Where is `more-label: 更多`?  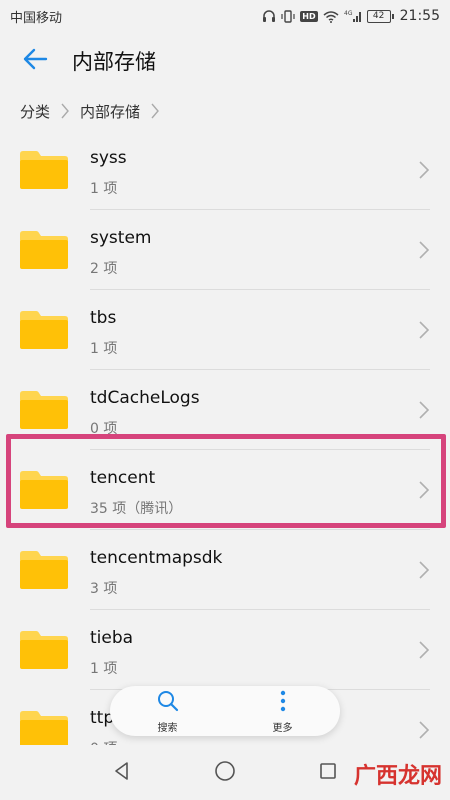
more-label: 更多 is located at coordinates (282, 728).